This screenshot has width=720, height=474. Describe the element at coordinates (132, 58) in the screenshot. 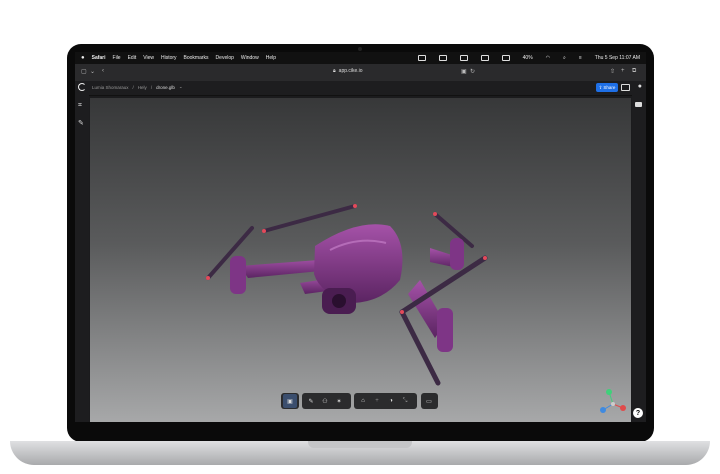

I see `menu-edit: Edit` at that location.